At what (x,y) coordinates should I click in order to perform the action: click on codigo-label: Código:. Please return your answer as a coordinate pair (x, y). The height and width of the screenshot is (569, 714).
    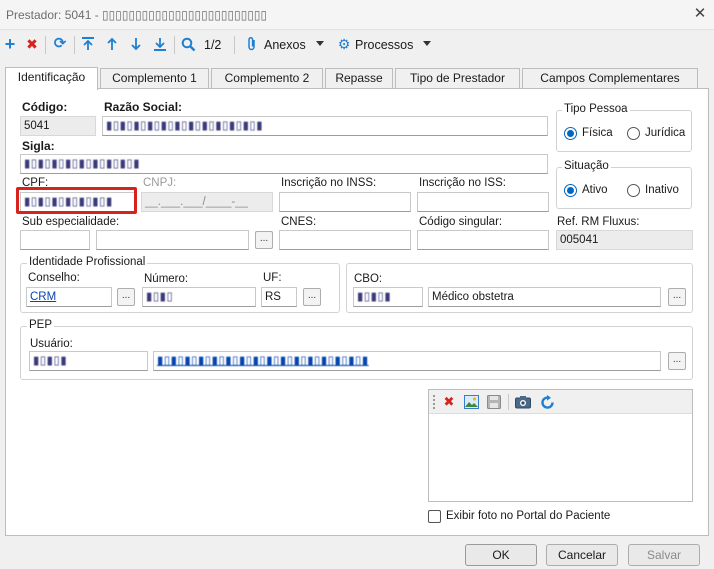
    Looking at the image, I should click on (45, 107).